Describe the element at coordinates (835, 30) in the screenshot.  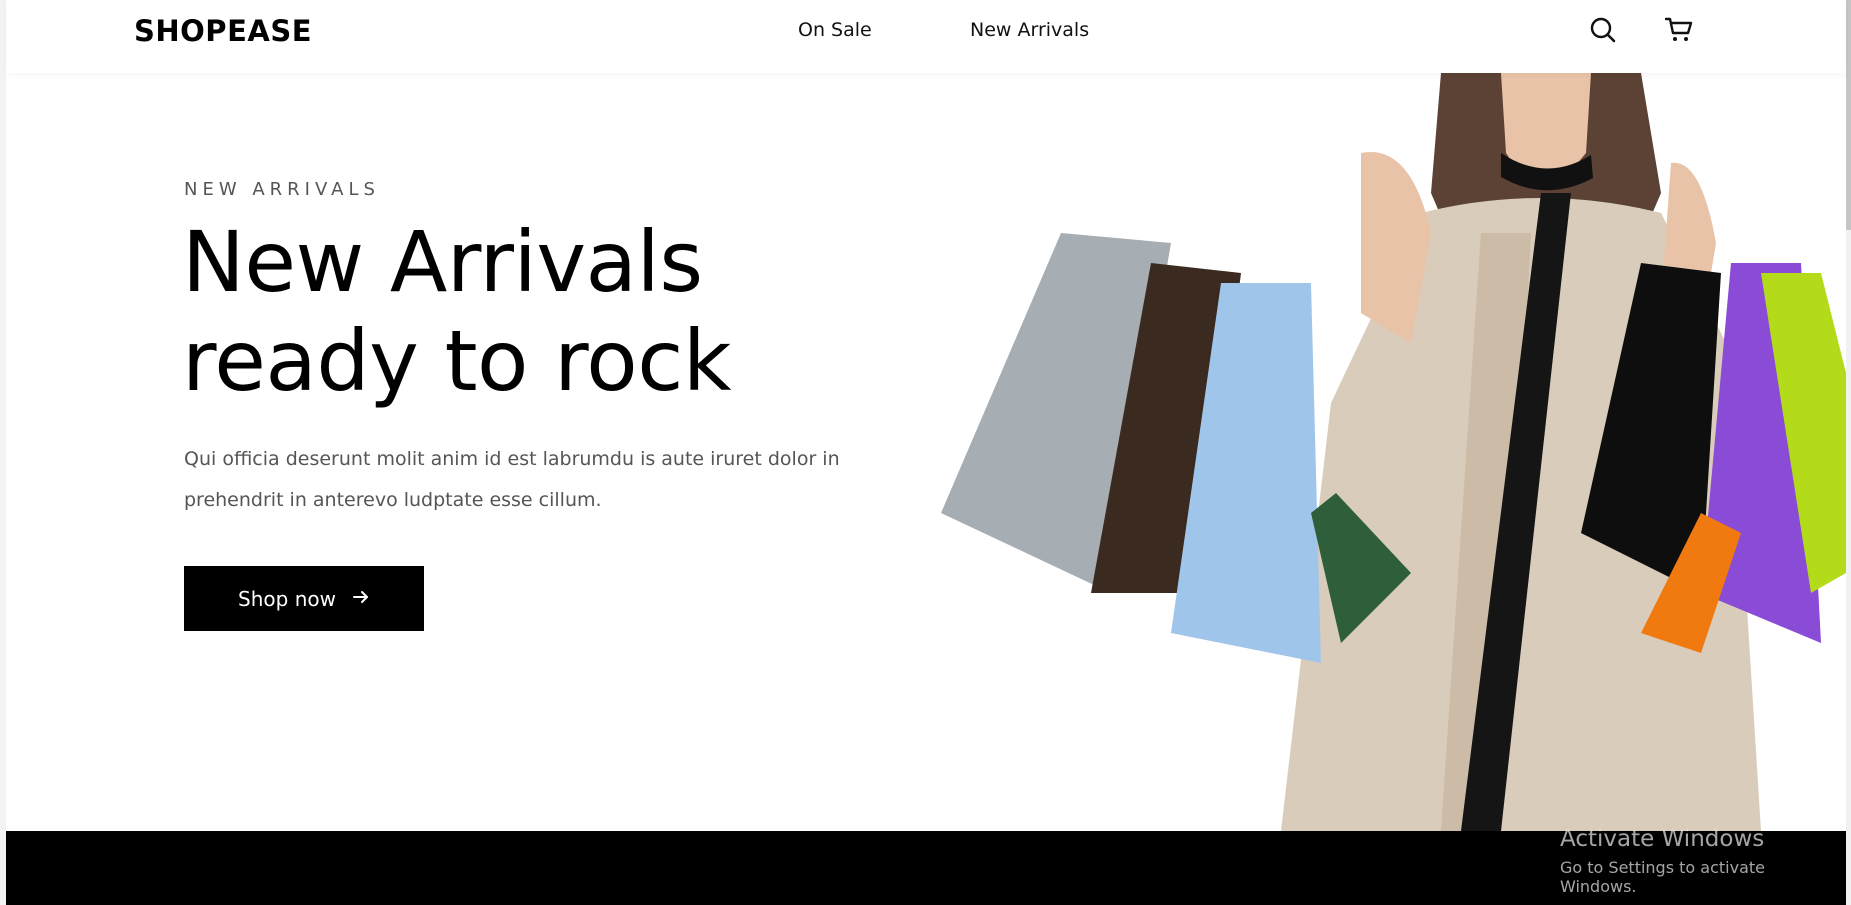
I see `nav-link-on-sale: On Sale` at that location.